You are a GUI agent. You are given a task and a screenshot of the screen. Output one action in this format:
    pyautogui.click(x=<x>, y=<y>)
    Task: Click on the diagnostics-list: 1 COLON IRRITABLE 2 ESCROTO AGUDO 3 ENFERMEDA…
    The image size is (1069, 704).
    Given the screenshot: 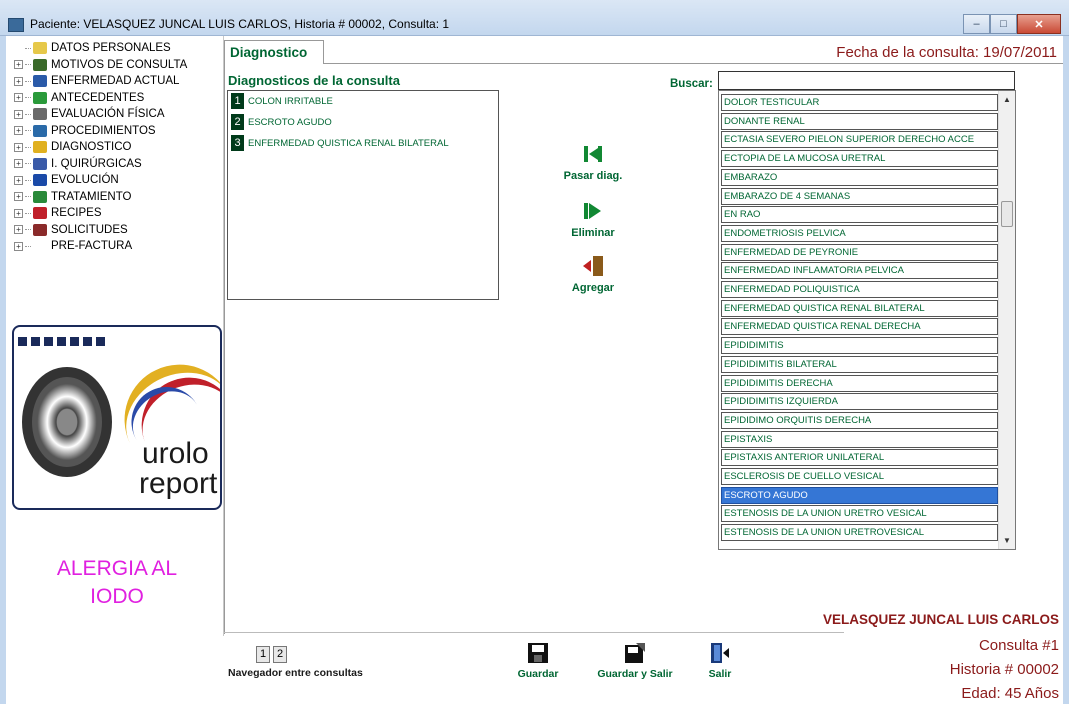 What is the action you would take?
    pyautogui.click(x=363, y=195)
    